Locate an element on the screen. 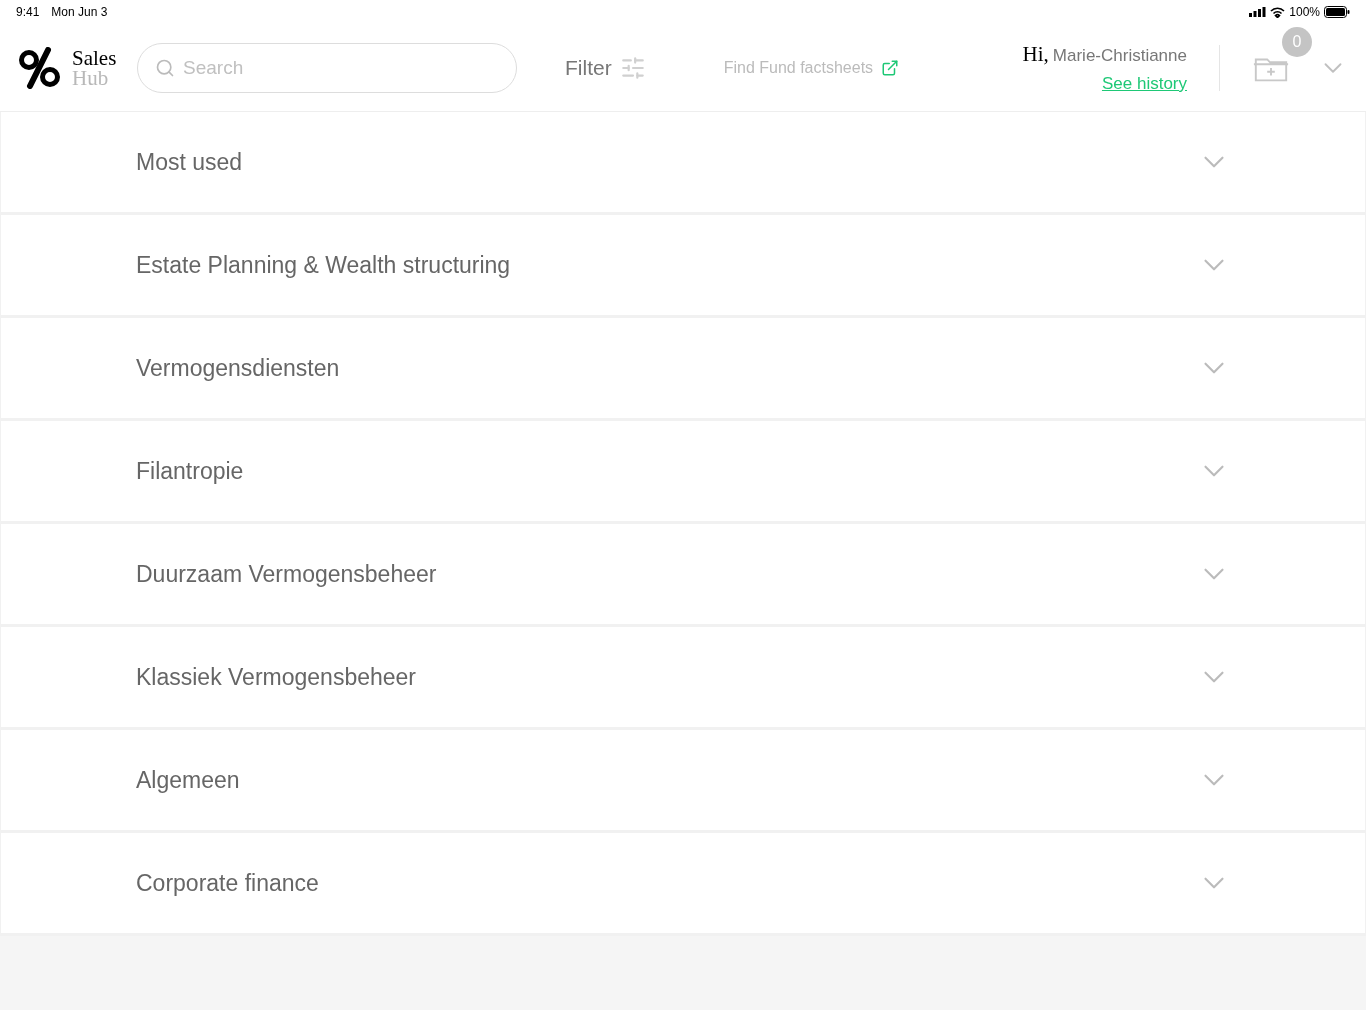 This screenshot has height=1010, width=1366. accordion-section: Estate Planning & Wealth structuring is located at coordinates (683, 266).